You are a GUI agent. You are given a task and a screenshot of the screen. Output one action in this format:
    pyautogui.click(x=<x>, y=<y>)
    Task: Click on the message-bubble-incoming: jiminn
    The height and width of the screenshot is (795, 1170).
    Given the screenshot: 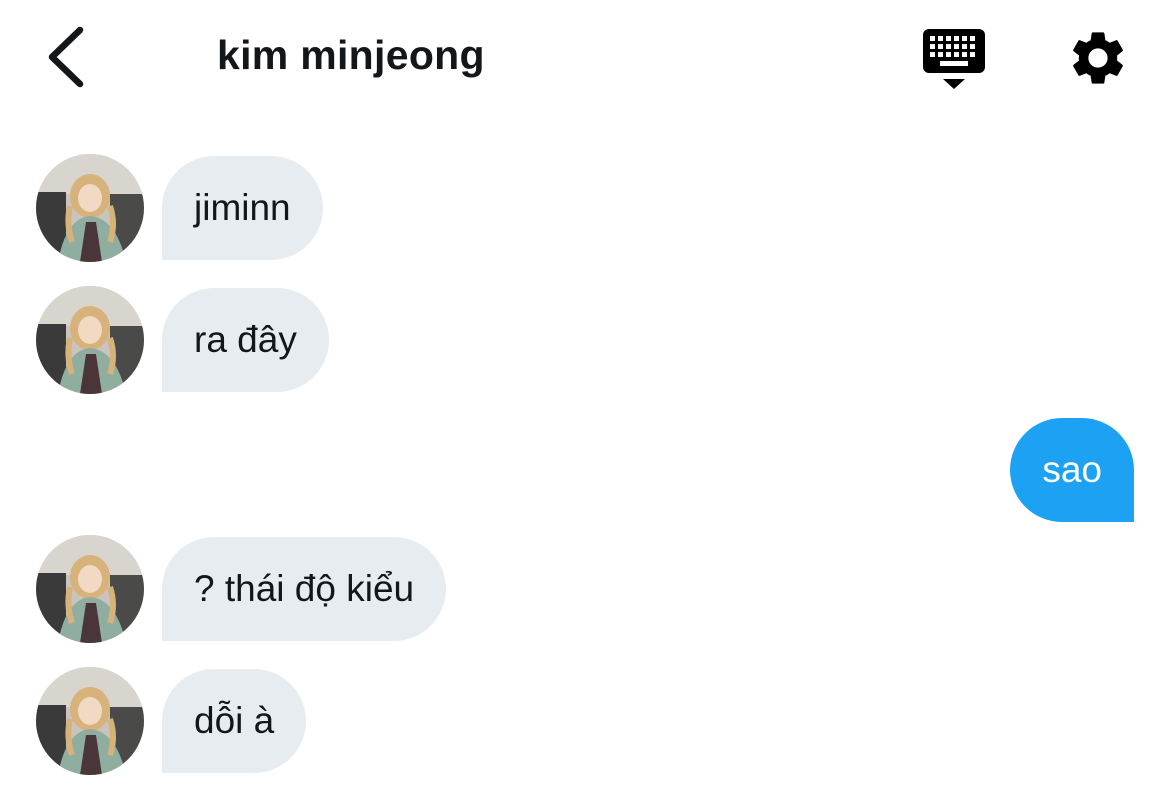 What is the action you would take?
    pyautogui.click(x=242, y=208)
    